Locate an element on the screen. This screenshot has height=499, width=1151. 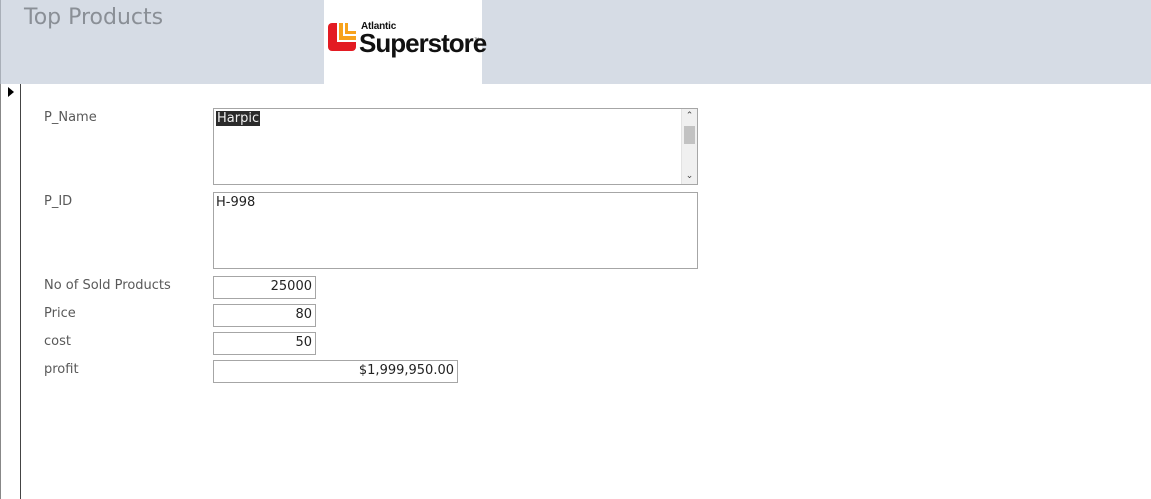
header-border is located at coordinates (0, 42).